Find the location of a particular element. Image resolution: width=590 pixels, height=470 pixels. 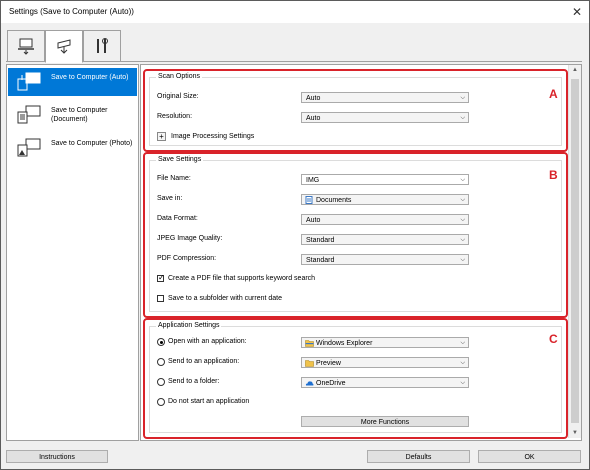

title-bar: Settings (Save to Computer (Auto)) ✕ is located at coordinates (295, 12).